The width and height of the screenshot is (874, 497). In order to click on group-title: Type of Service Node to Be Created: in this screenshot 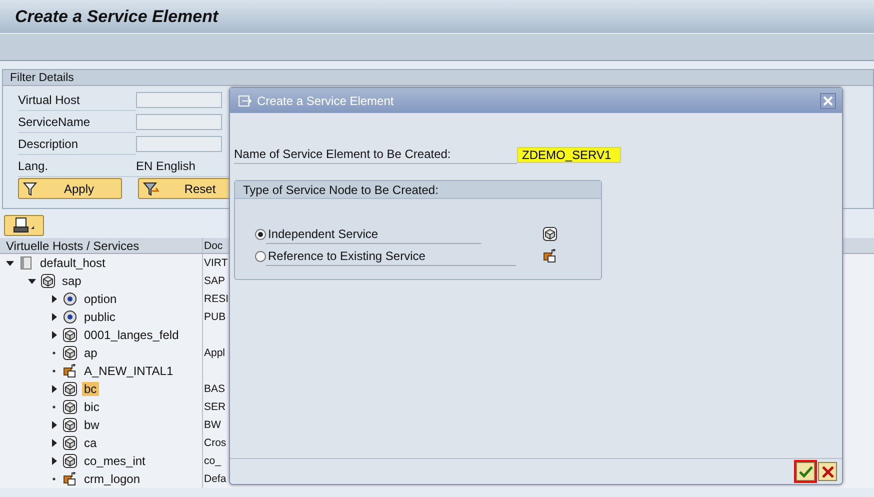, I will do `click(340, 190)`.